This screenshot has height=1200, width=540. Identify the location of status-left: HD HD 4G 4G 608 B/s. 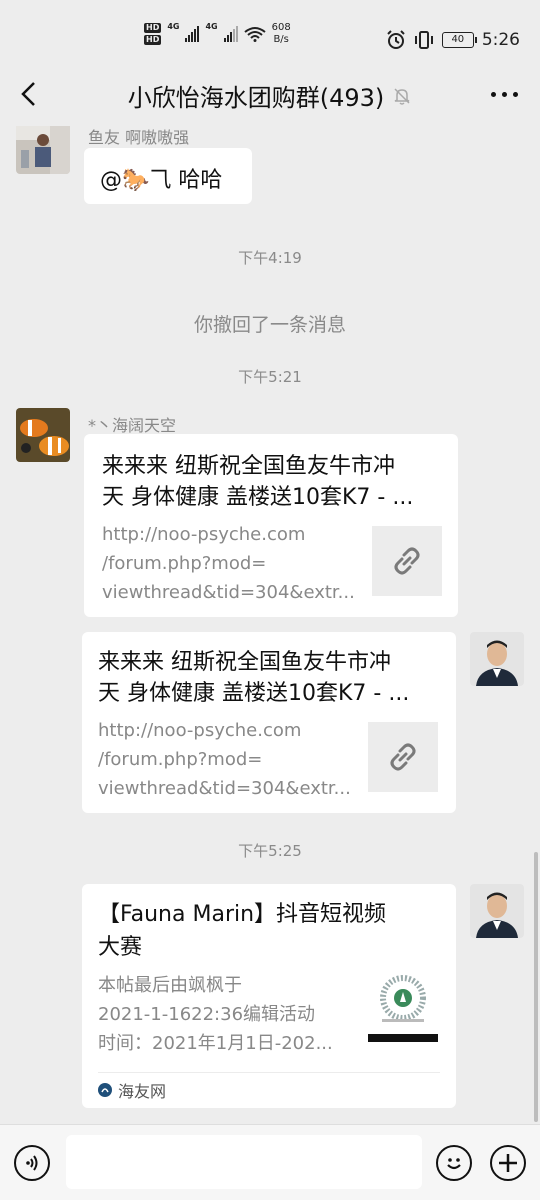
(217, 34).